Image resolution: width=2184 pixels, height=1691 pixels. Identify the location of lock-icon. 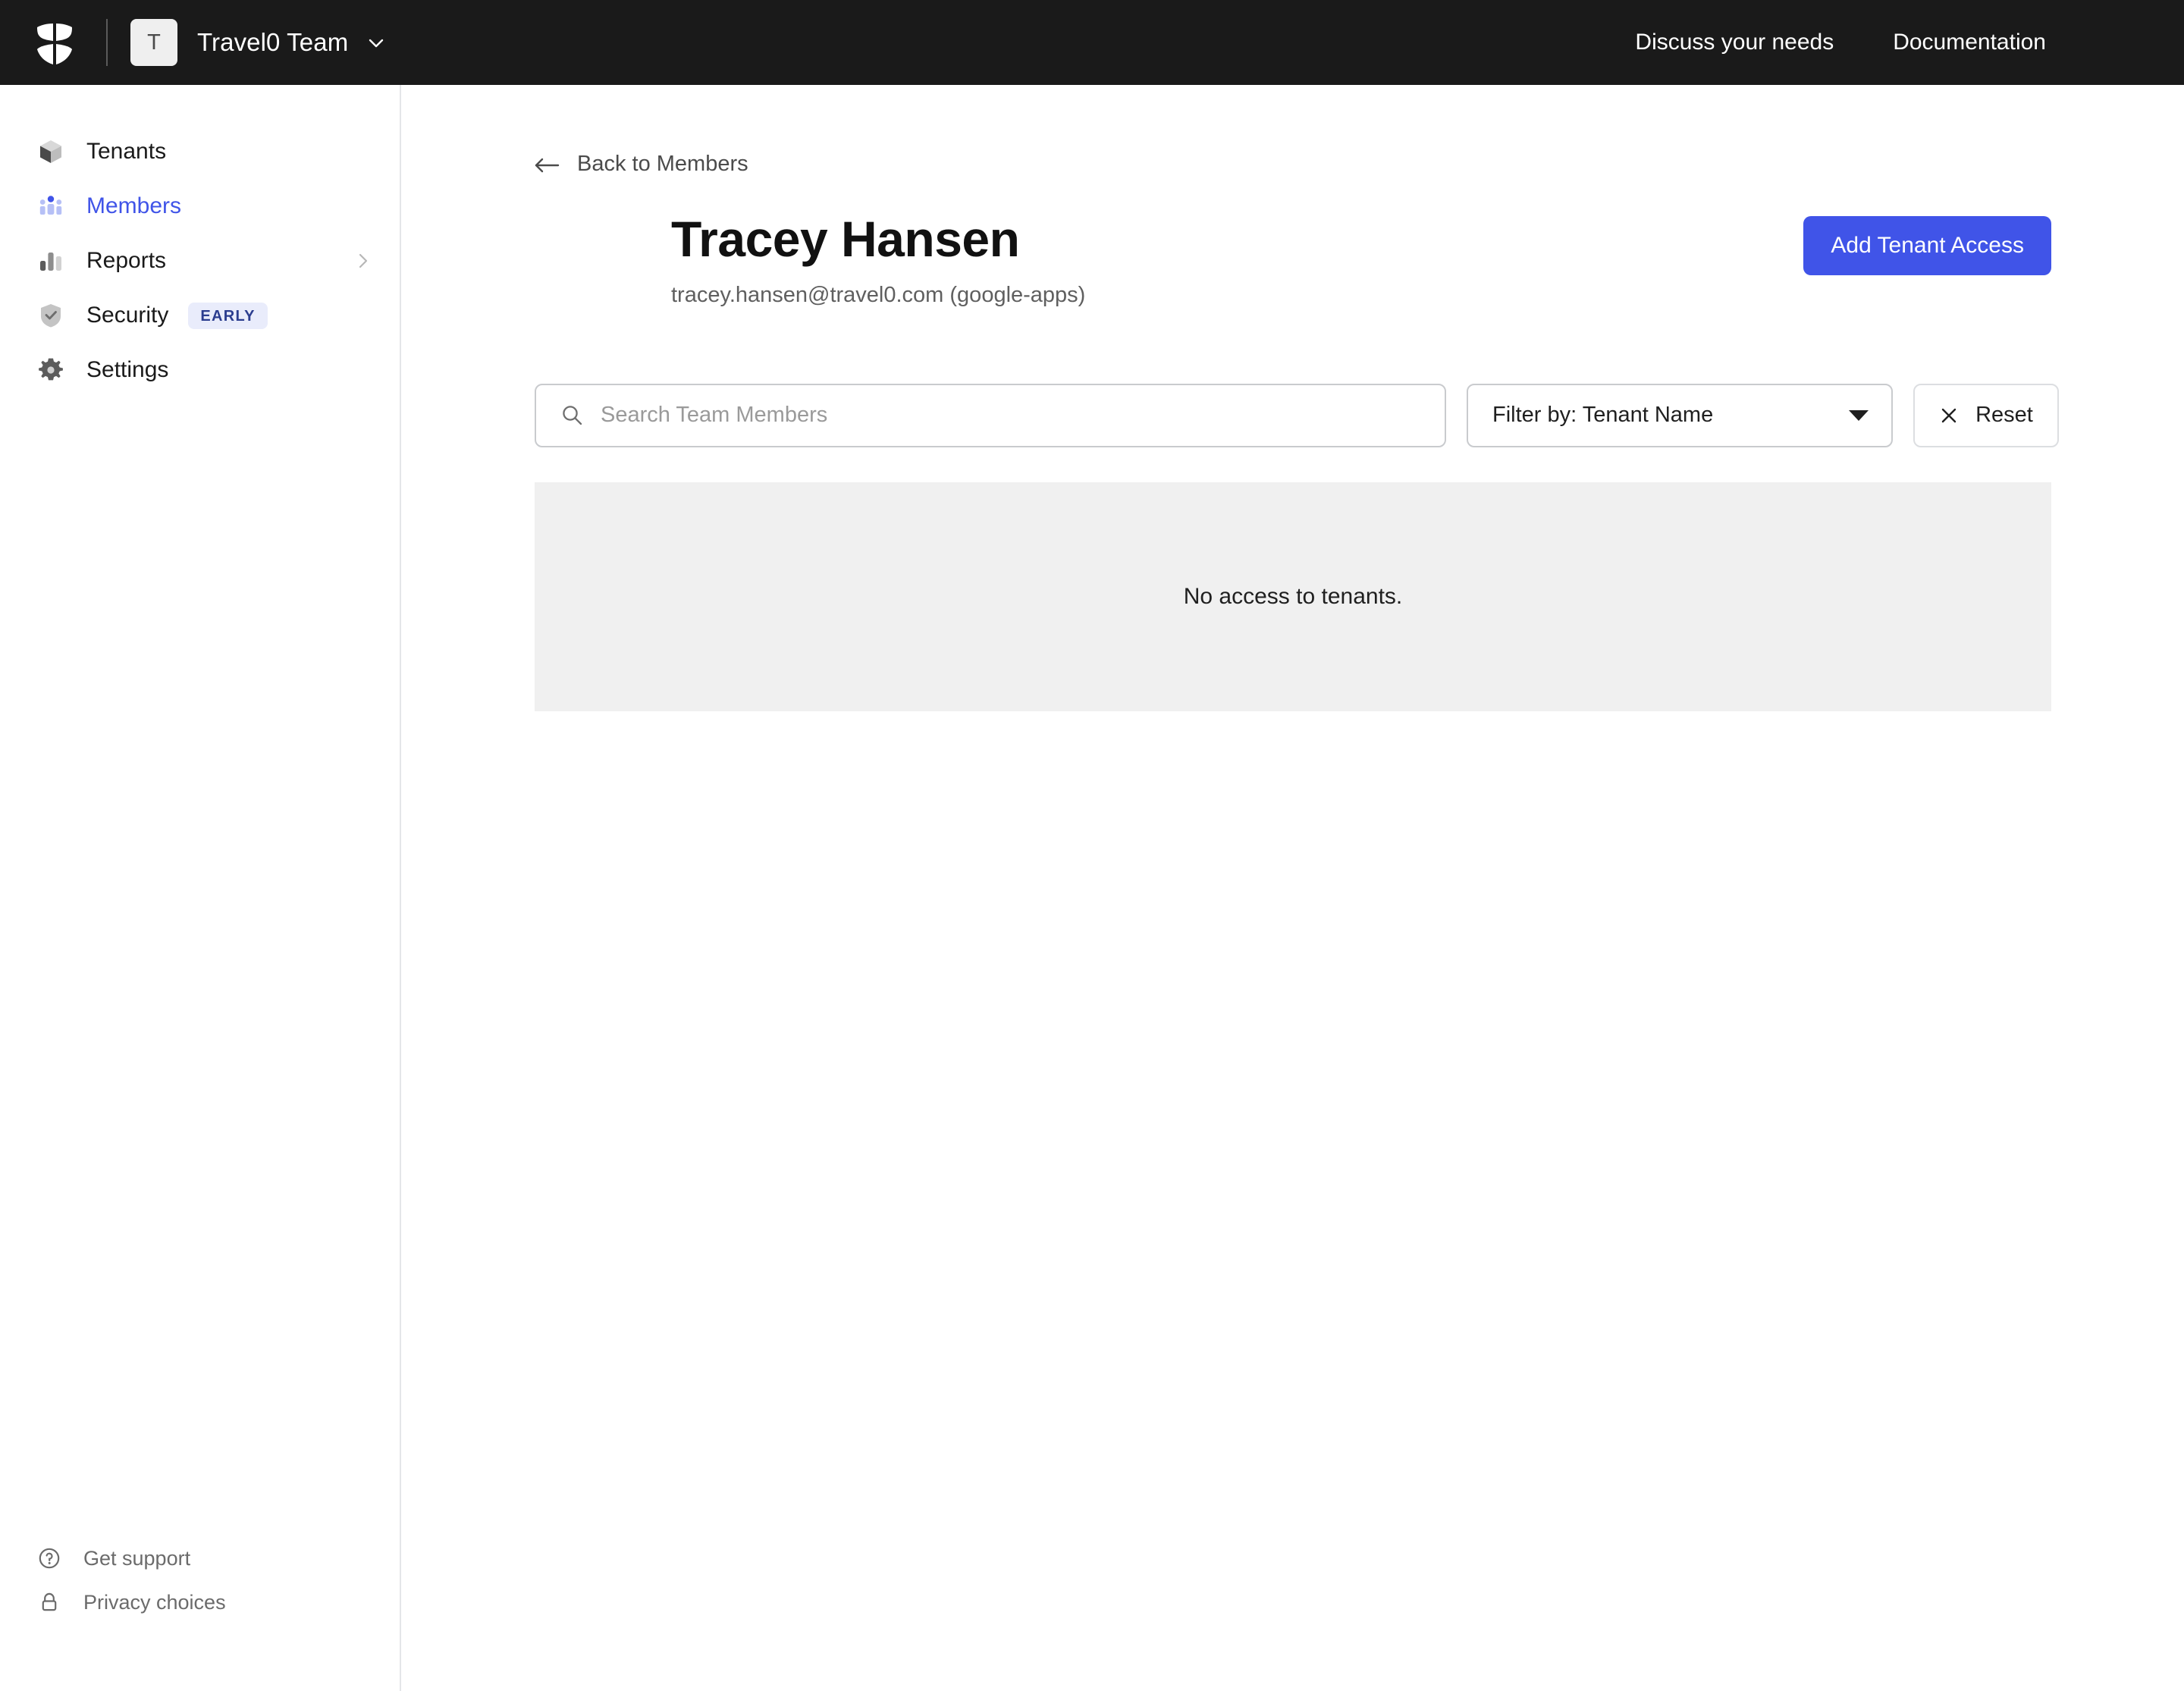
(49, 1602).